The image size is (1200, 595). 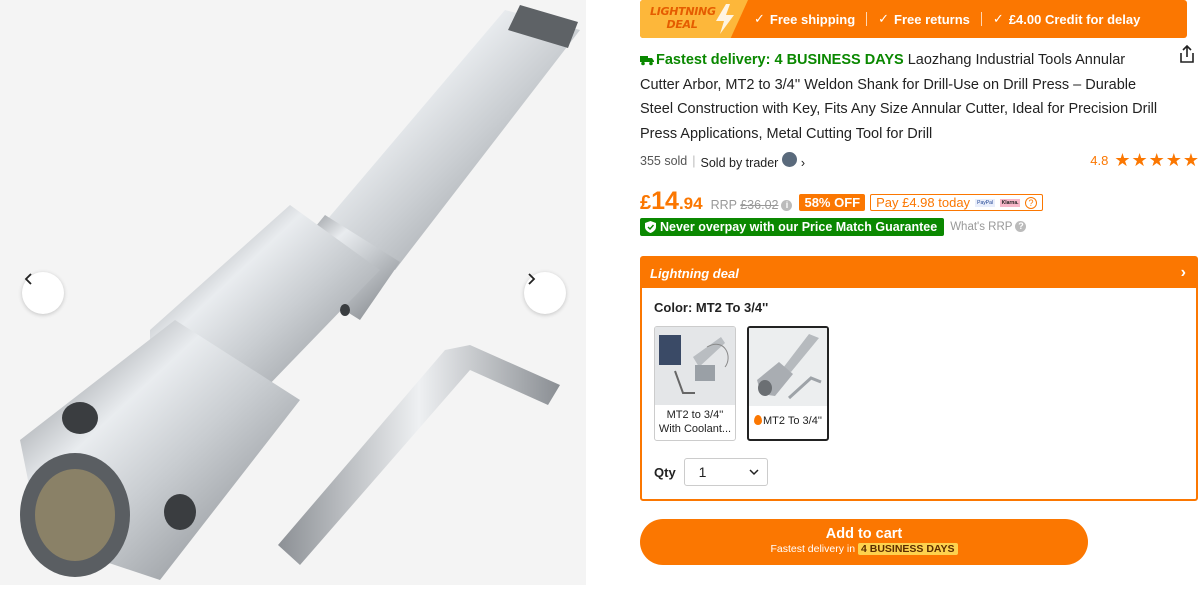 What do you see at coordinates (985, 202) in the screenshot?
I see `paypal-logo-icon: PayPal` at bounding box center [985, 202].